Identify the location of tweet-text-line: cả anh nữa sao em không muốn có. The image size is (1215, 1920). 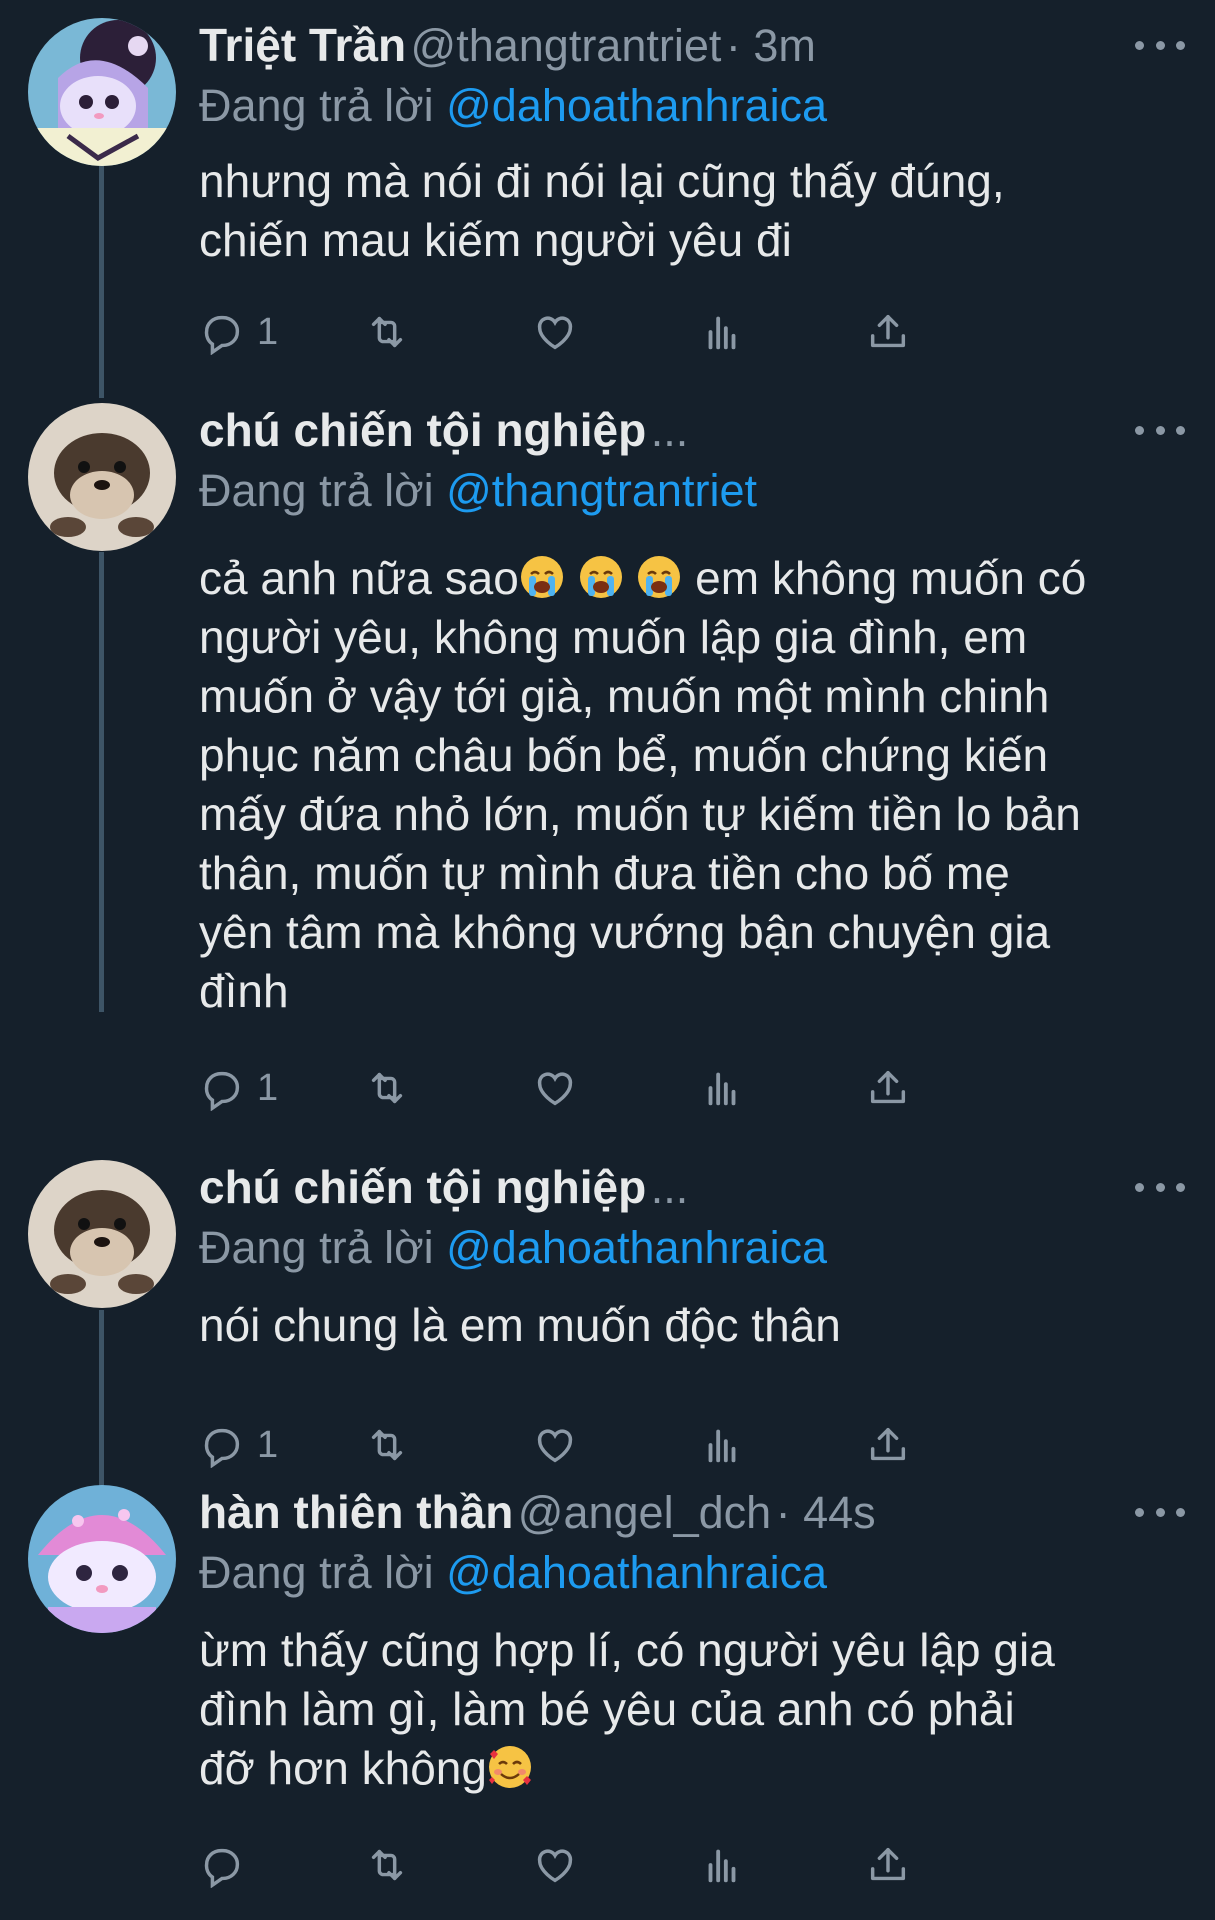
(691, 578).